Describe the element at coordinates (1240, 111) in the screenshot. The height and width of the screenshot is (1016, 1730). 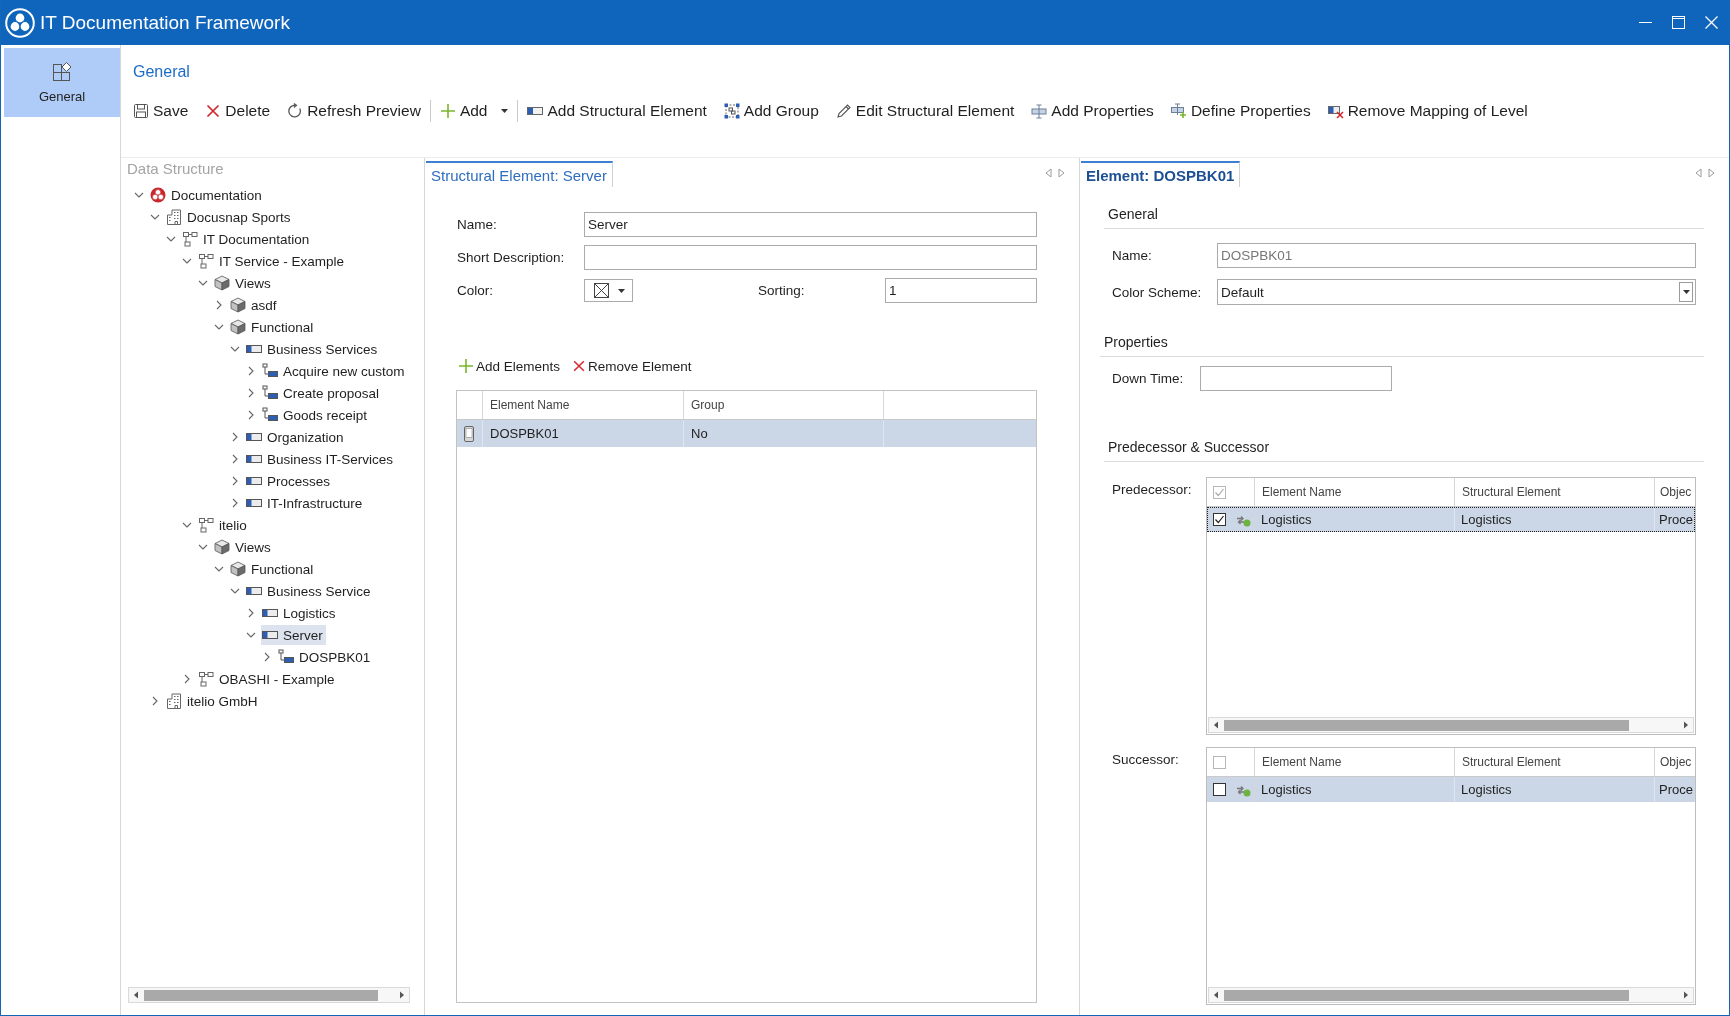
I see `toolbar-button: Define Properties` at that location.